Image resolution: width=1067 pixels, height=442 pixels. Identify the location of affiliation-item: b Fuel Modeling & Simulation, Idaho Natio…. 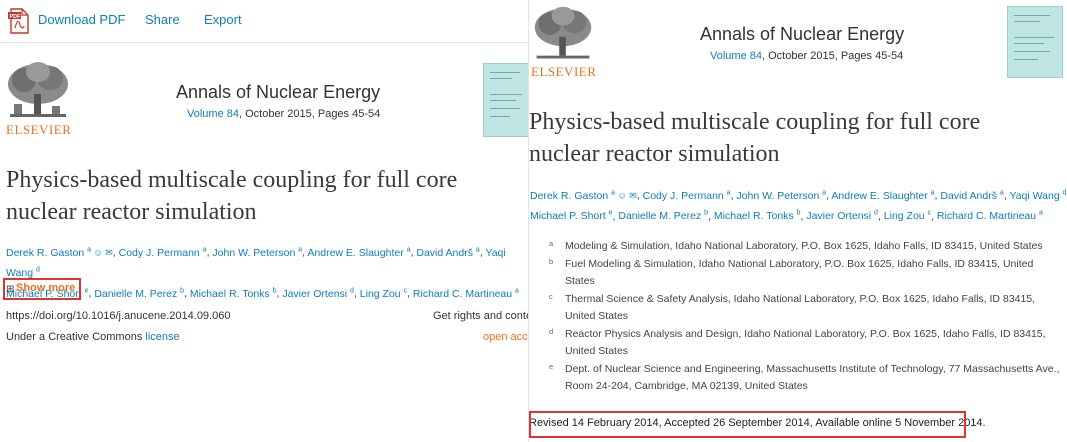
(805, 273).